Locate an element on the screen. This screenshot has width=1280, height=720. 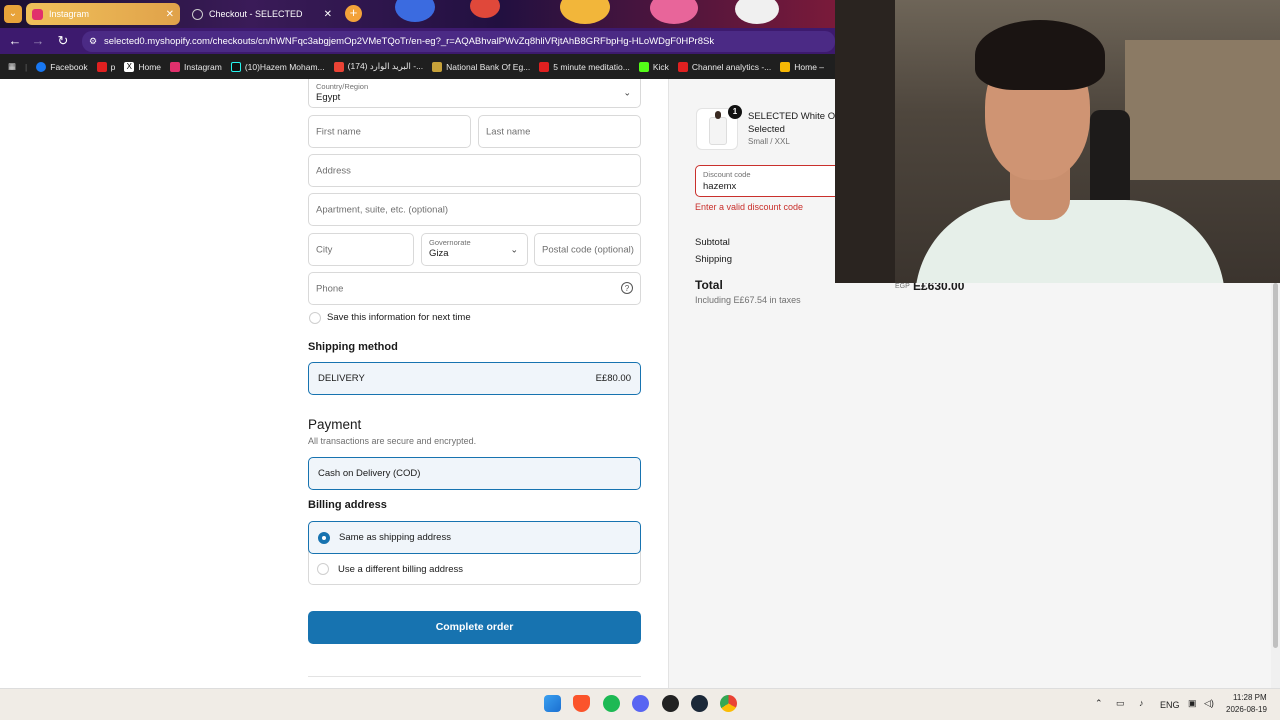
bookmark-p: p is located at coordinates (105, 66).